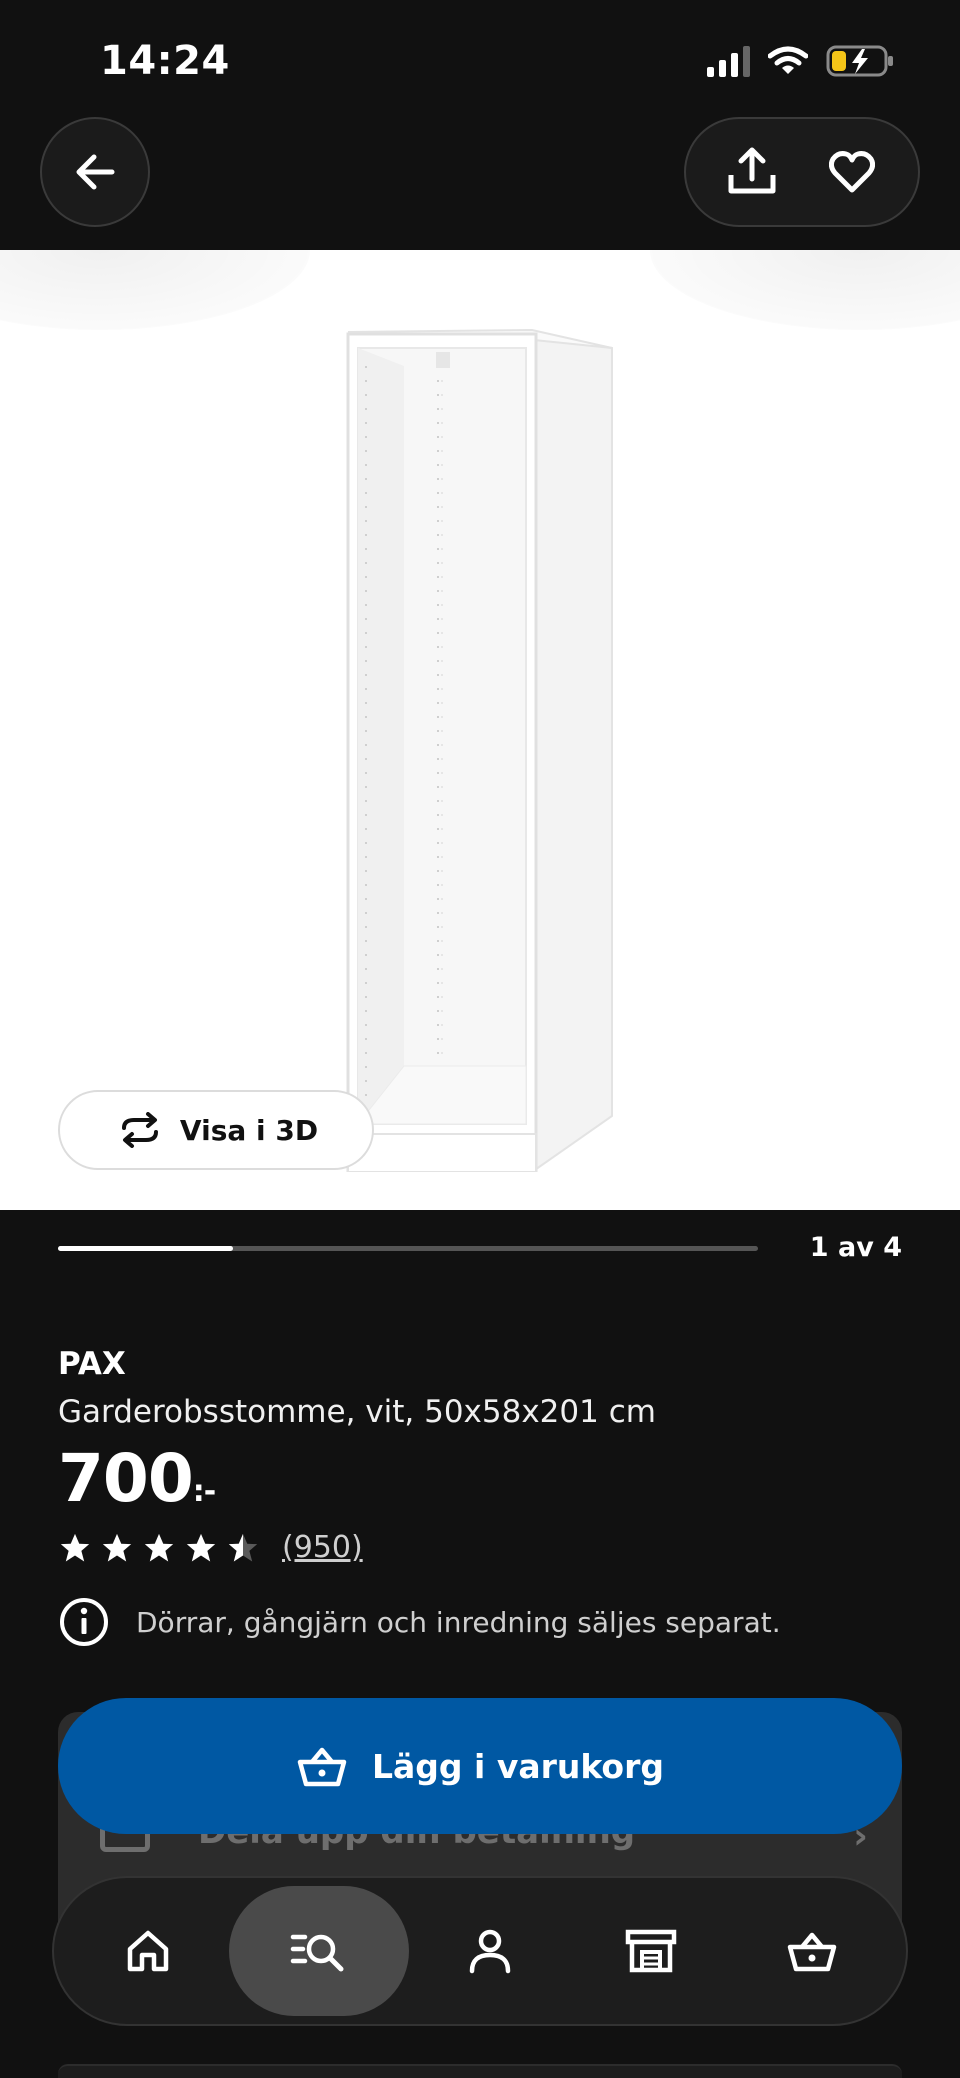  Describe the element at coordinates (204, 1491) in the screenshot. I see `price-suffix: :-` at that location.